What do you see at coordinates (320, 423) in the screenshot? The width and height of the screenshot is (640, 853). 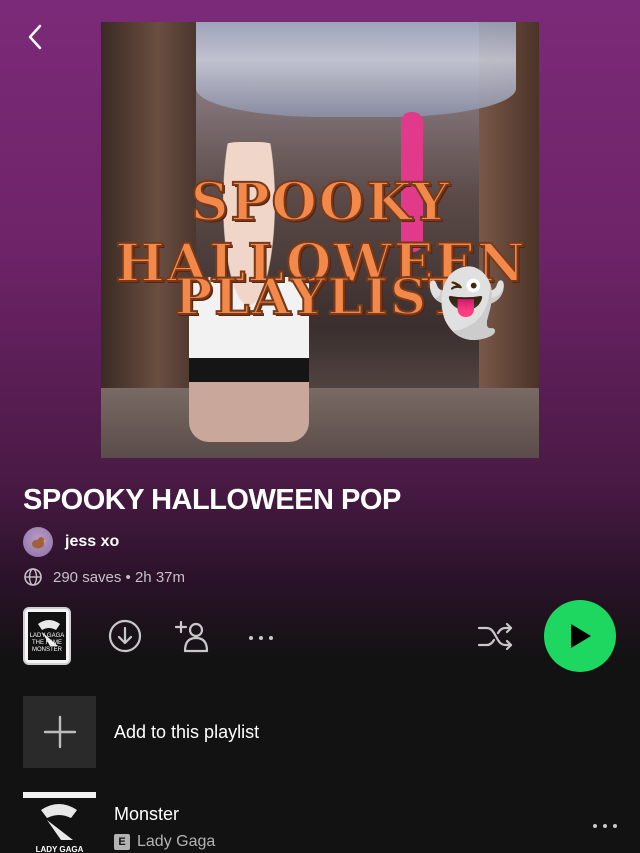 I see `cover-floor` at bounding box center [320, 423].